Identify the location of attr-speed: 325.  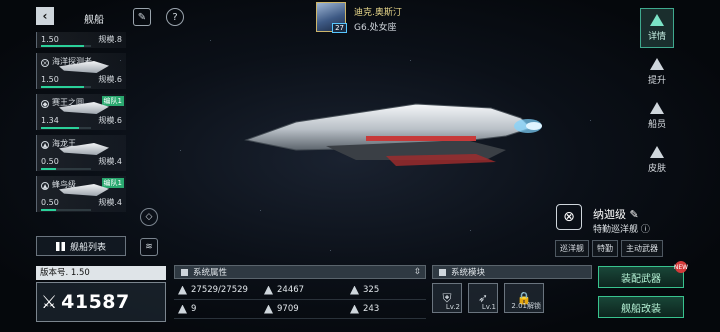
(386, 290).